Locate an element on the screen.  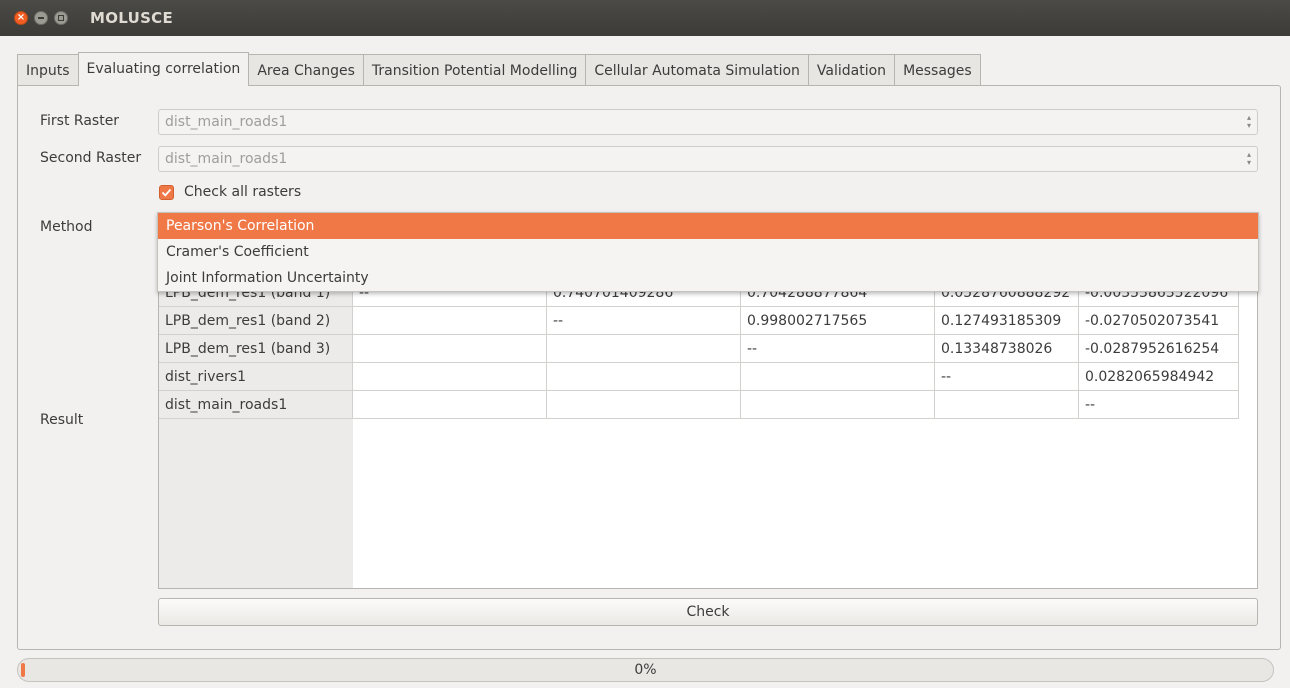
row-header: dist_main_roads1 is located at coordinates (256, 405).